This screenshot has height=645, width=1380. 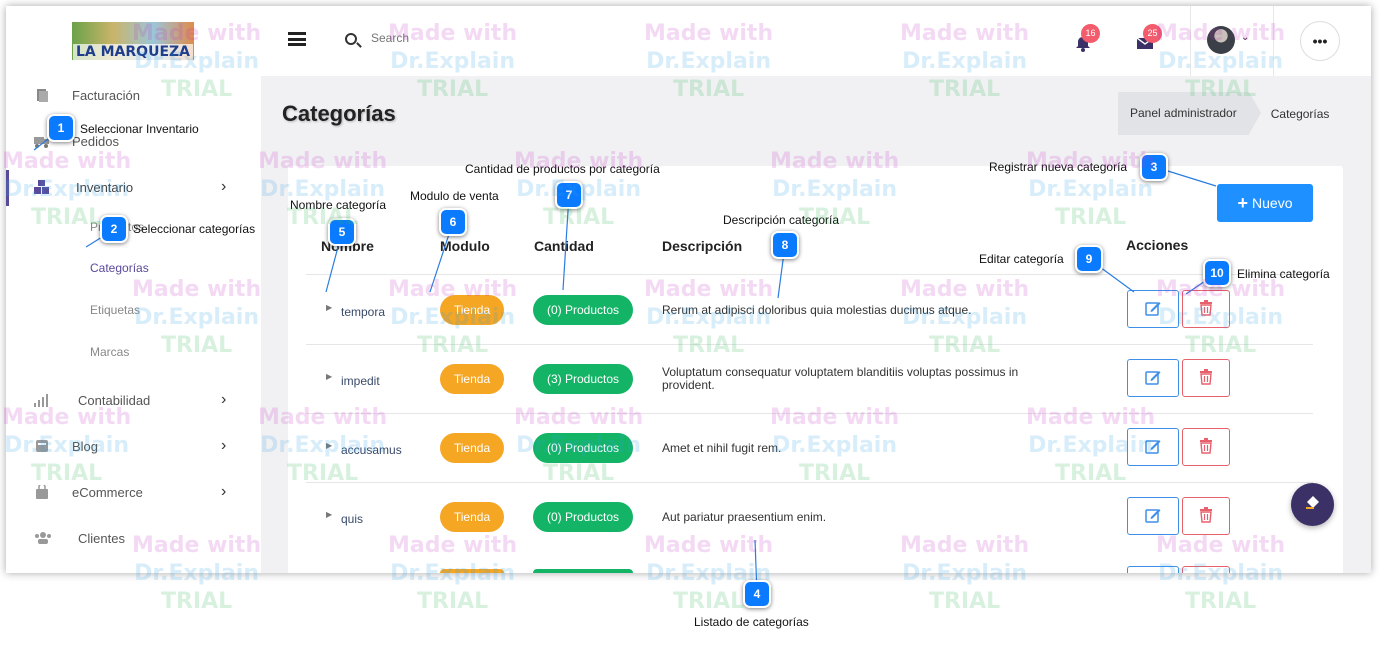 What do you see at coordinates (1272, 203) in the screenshot?
I see `new-button-label: Nuevo` at bounding box center [1272, 203].